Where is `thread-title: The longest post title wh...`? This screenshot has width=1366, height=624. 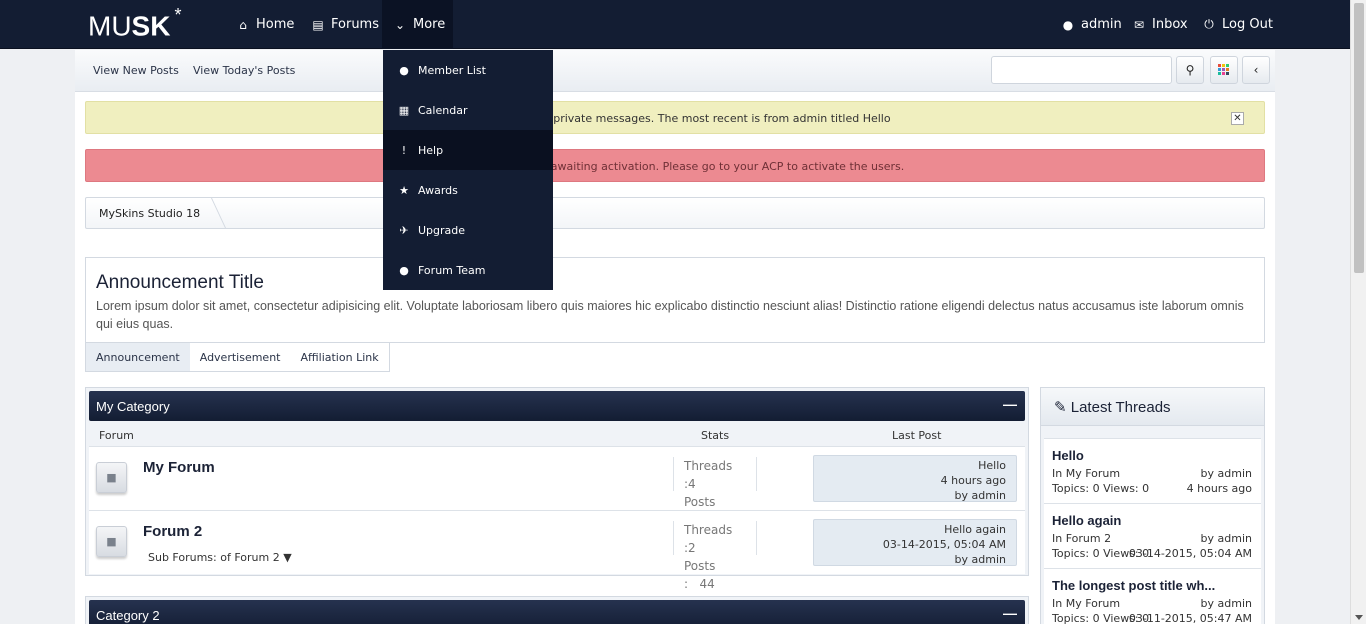
thread-title: The longest post title wh... is located at coordinates (1133, 585).